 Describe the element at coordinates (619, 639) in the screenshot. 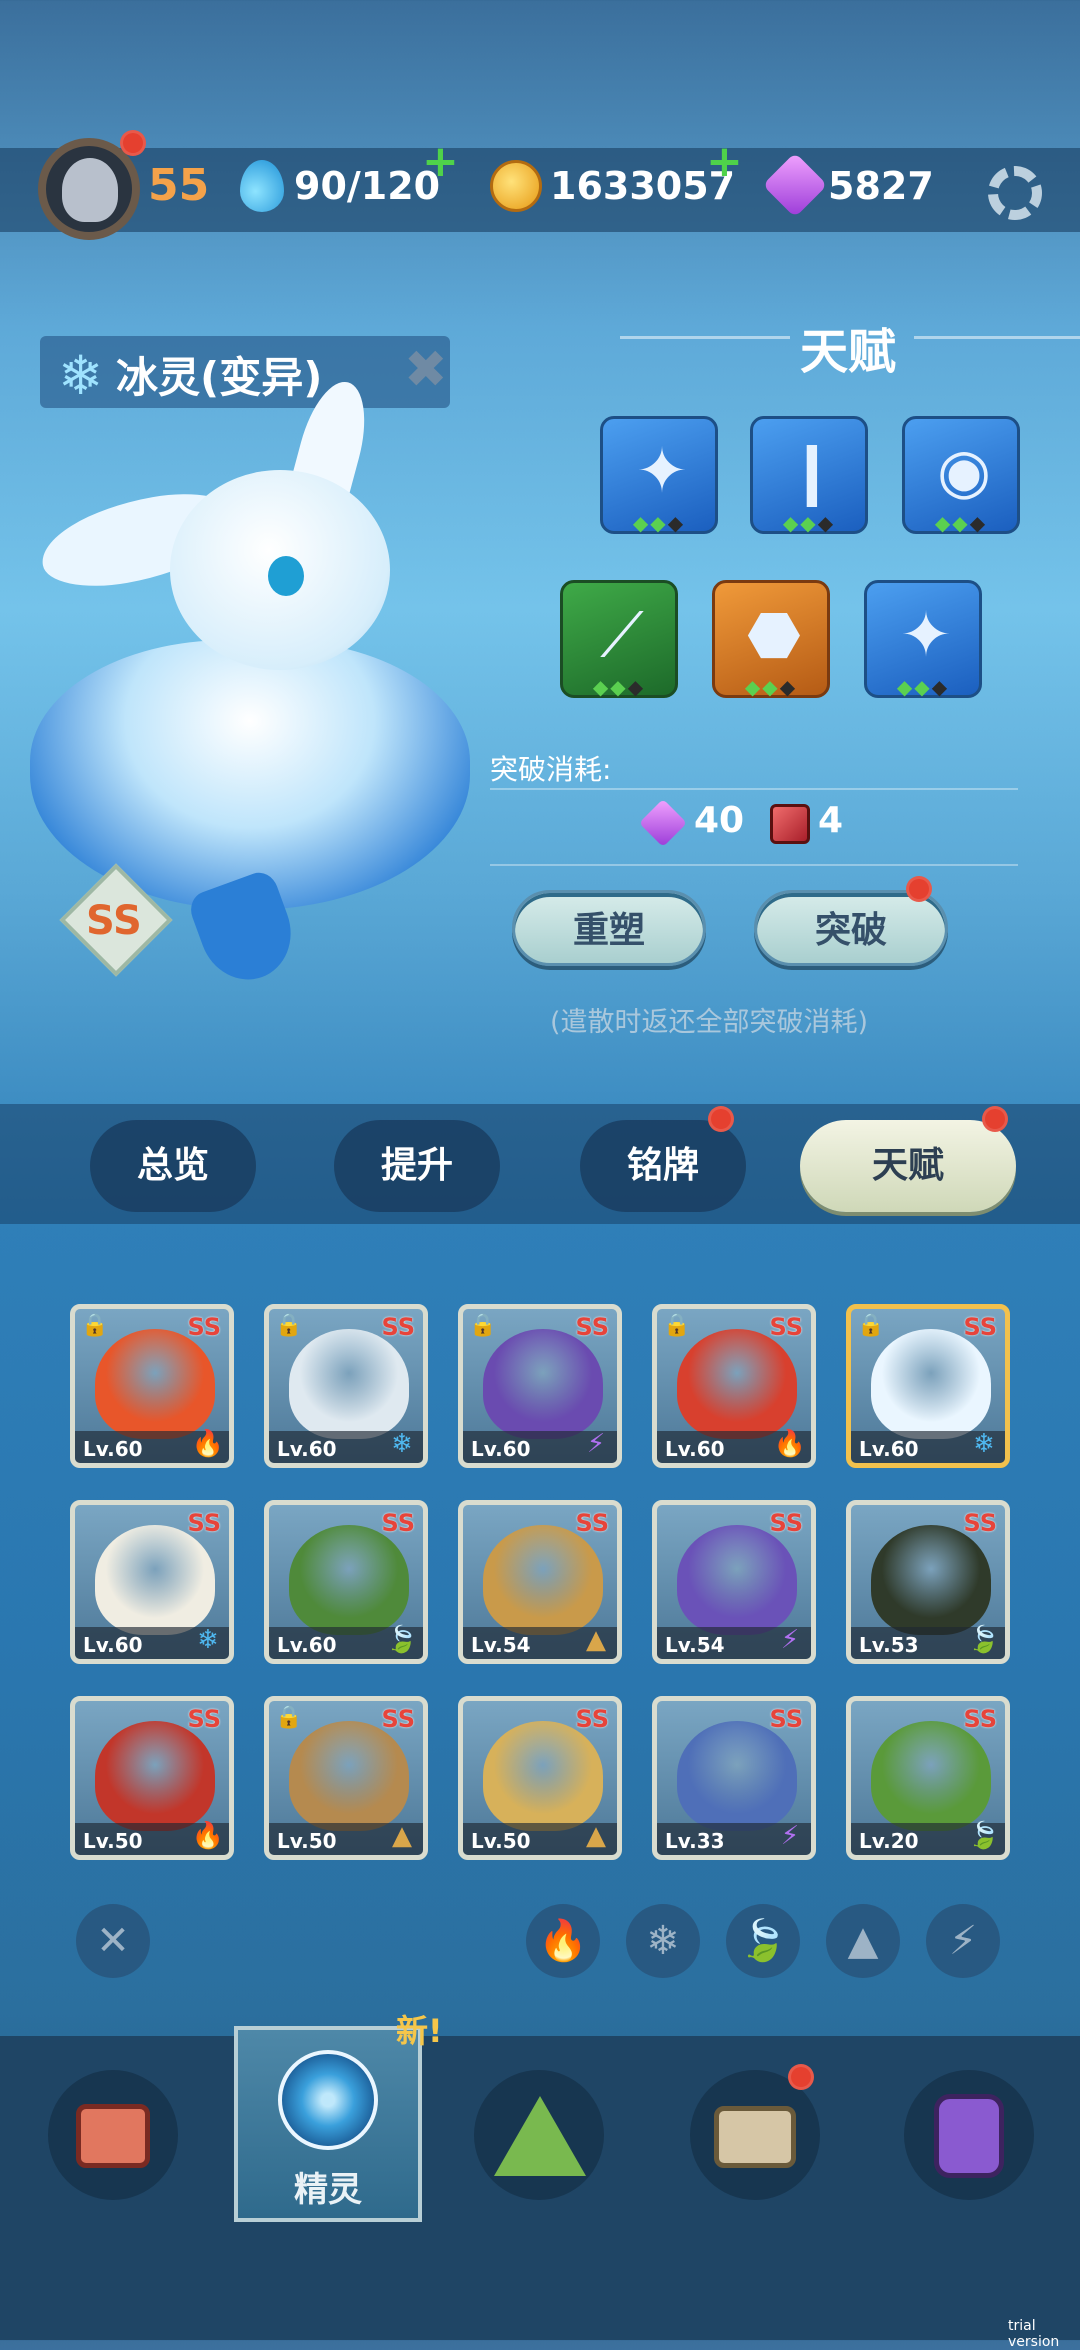

I see `talent-skill-4: ⟋ ◆◆◆` at that location.